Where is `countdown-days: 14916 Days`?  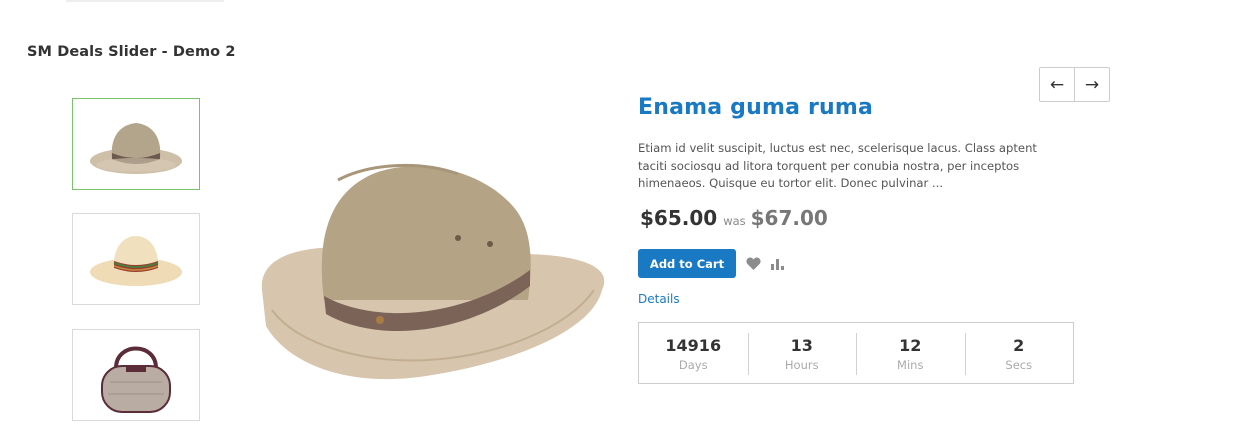
countdown-days: 14916 Days is located at coordinates (693, 353).